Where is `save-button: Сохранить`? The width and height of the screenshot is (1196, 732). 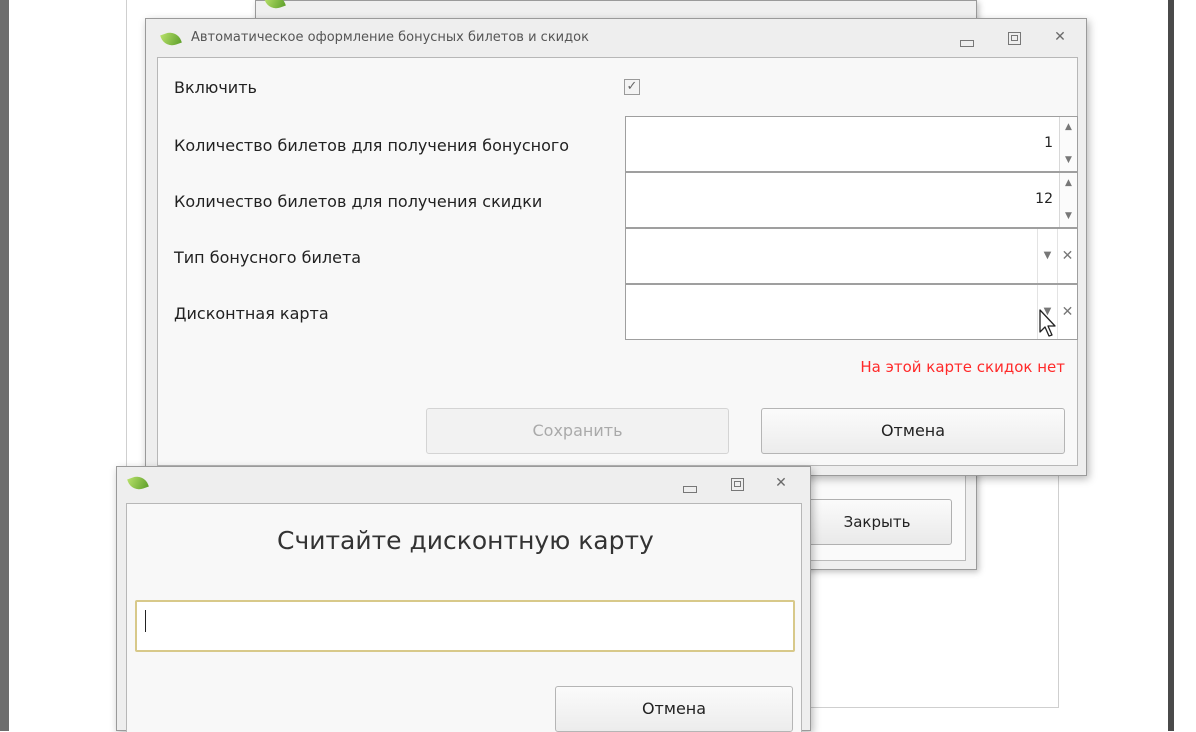
save-button: Сохранить is located at coordinates (577, 431).